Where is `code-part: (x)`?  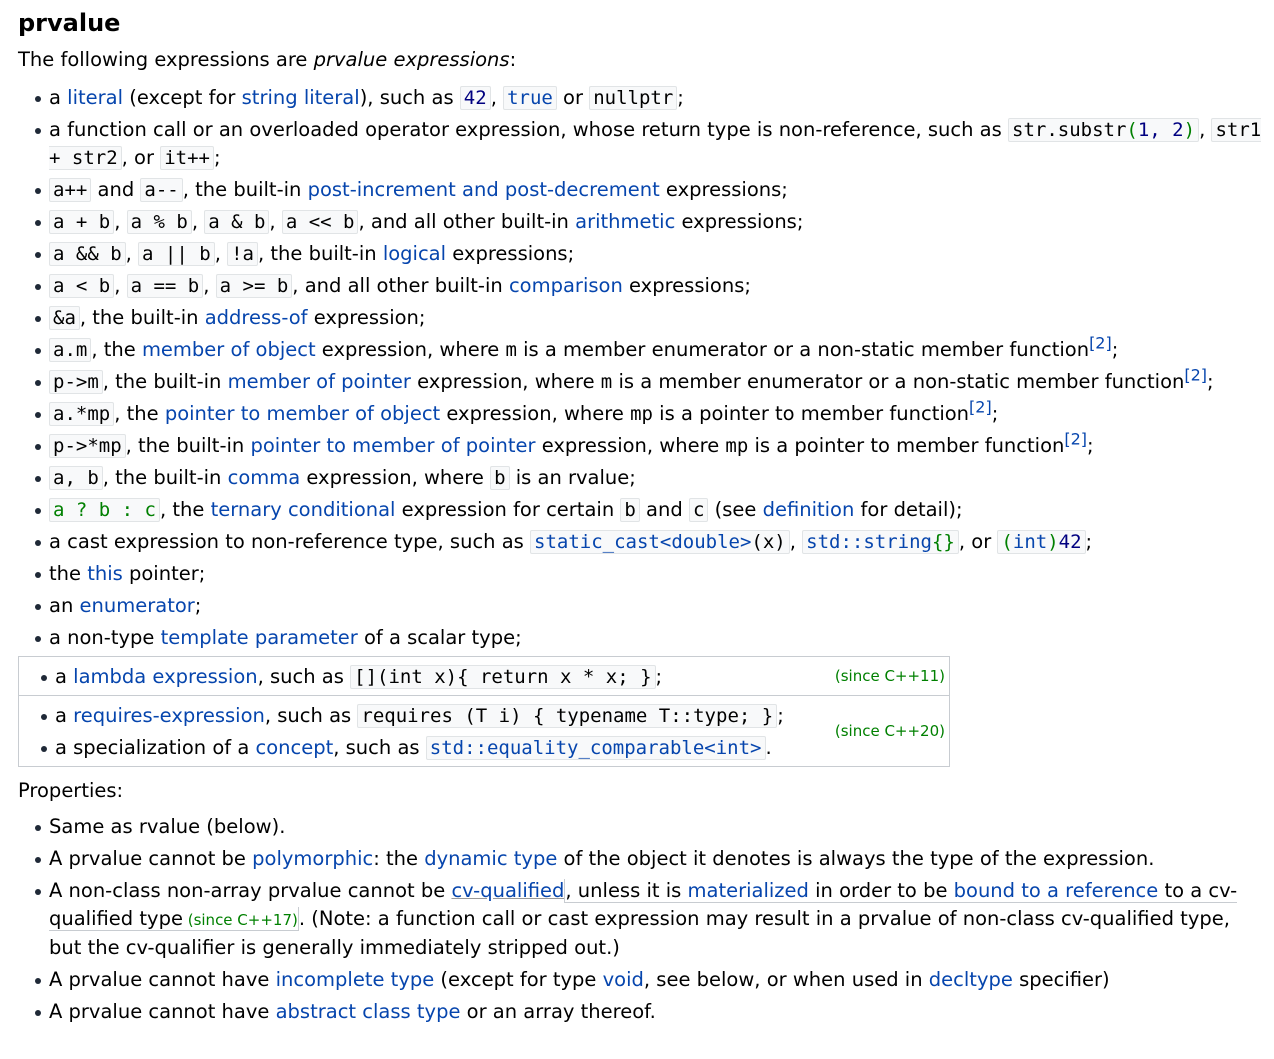
code-part: (x) is located at coordinates (768, 542).